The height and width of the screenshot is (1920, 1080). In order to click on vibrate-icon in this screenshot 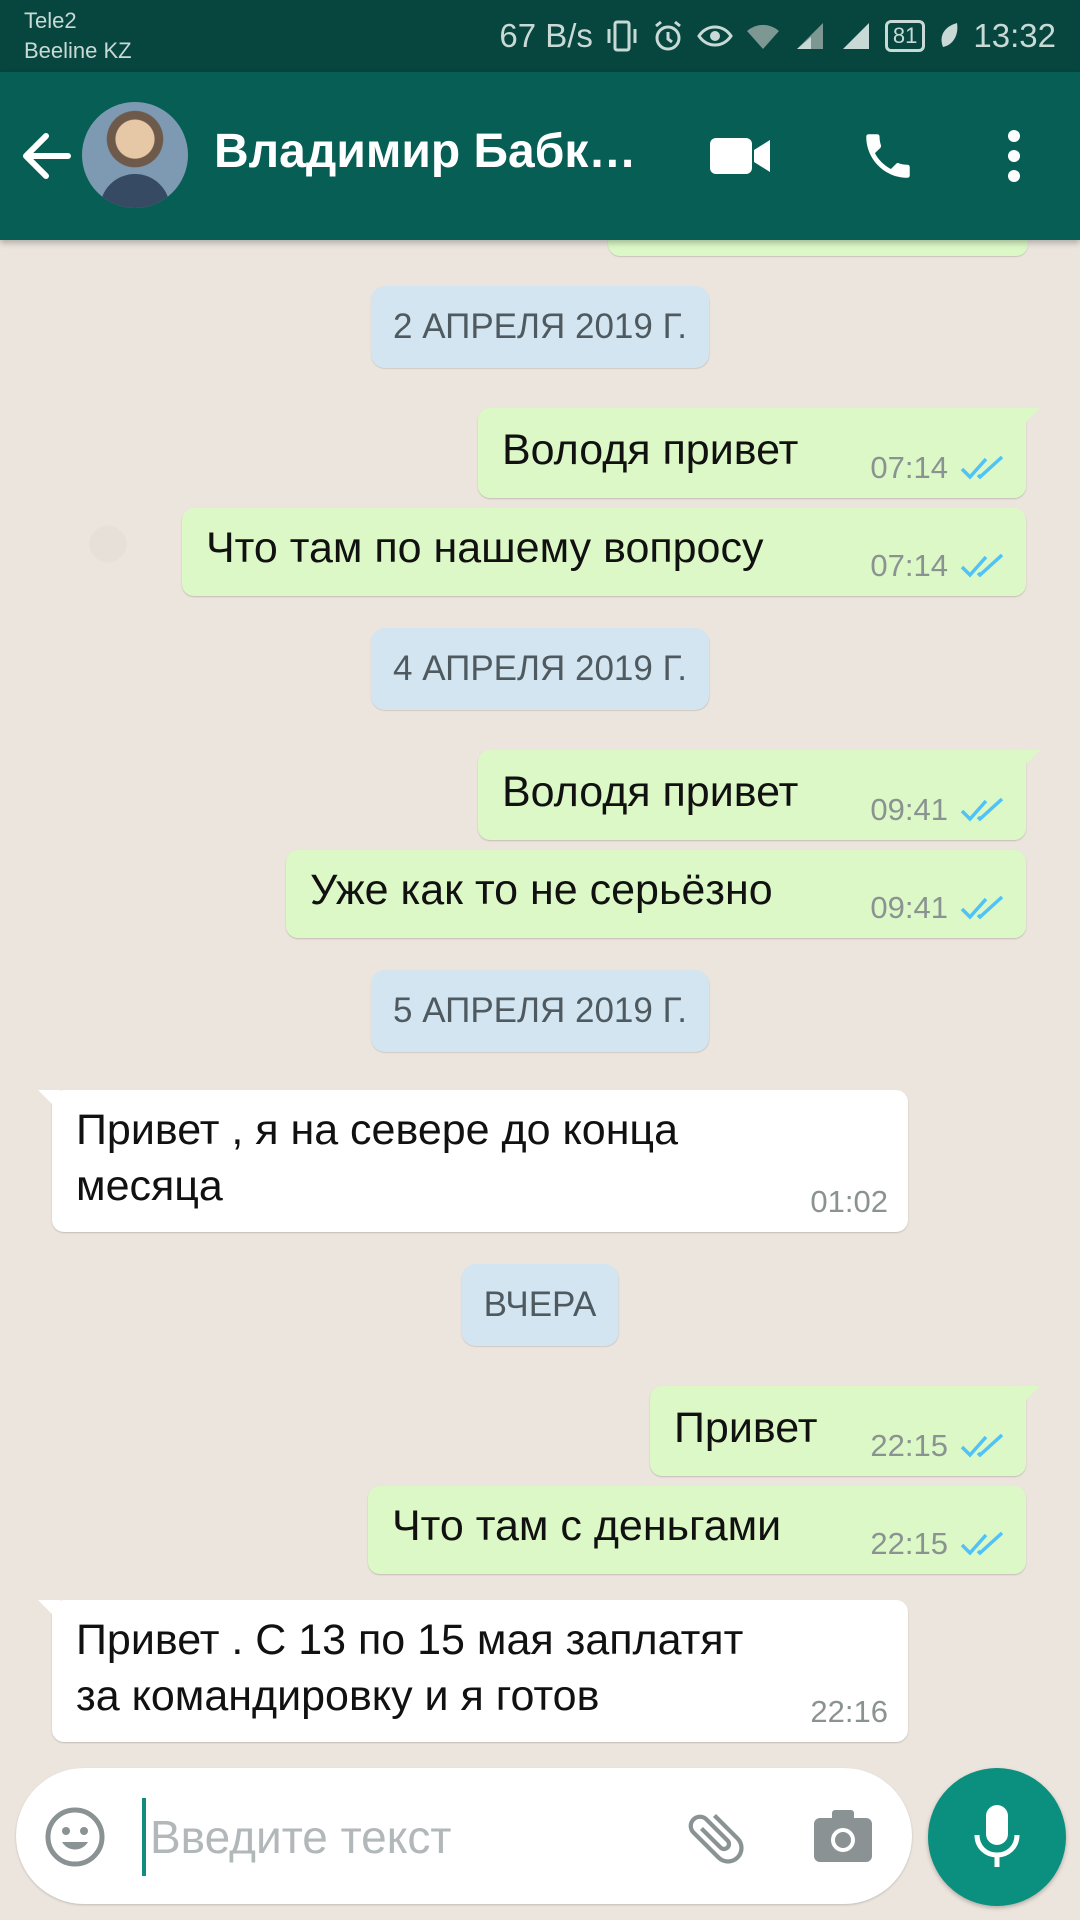, I will do `click(622, 36)`.